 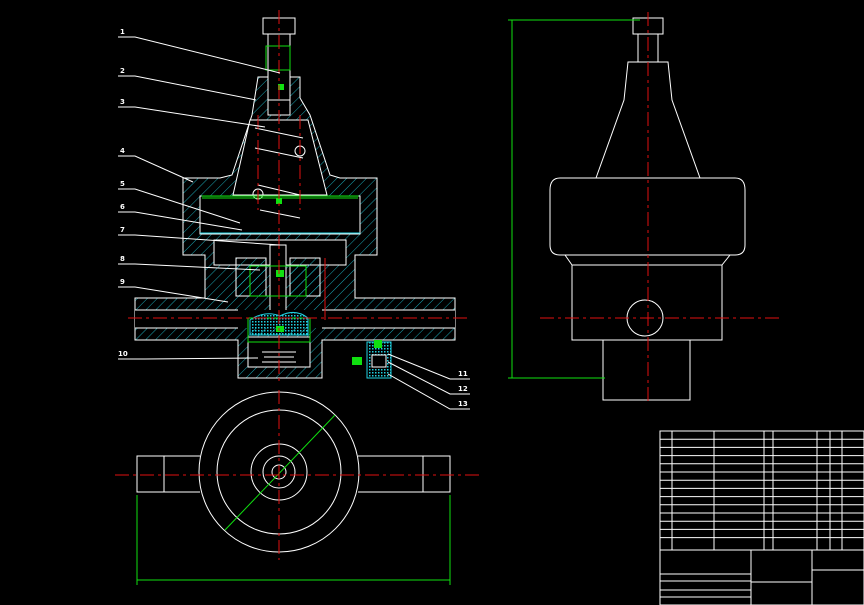 What do you see at coordinates (122, 32) in the screenshot?
I see `part-label-1: 1` at bounding box center [122, 32].